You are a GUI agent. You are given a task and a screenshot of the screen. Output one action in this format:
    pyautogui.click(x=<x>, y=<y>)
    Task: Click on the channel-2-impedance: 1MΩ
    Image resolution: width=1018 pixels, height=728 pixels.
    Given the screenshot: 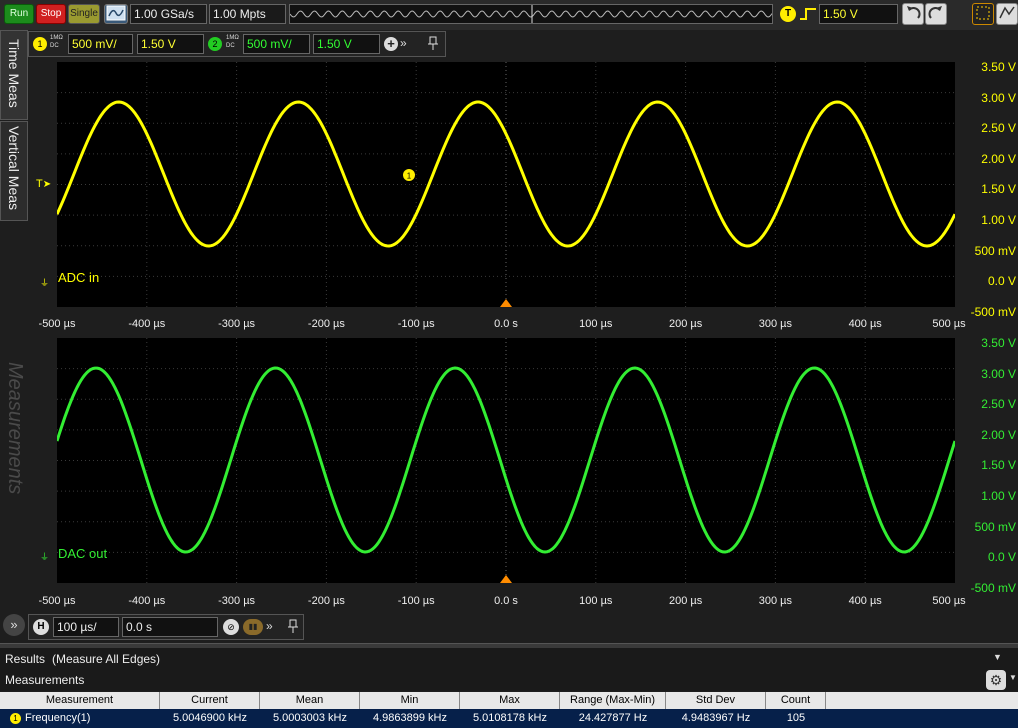 What is the action you would take?
    pyautogui.click(x=232, y=38)
    